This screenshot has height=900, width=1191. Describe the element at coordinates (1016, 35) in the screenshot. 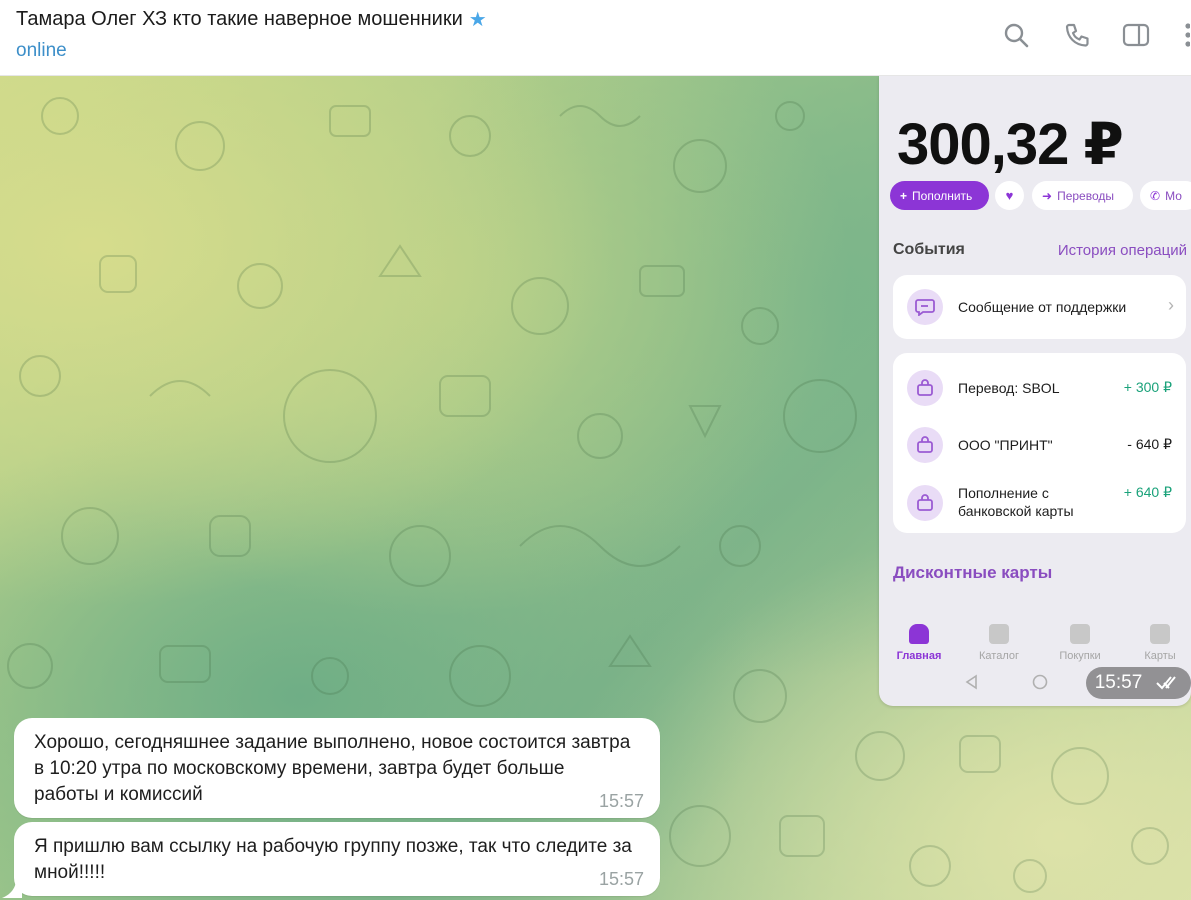

I see `search-icon` at that location.